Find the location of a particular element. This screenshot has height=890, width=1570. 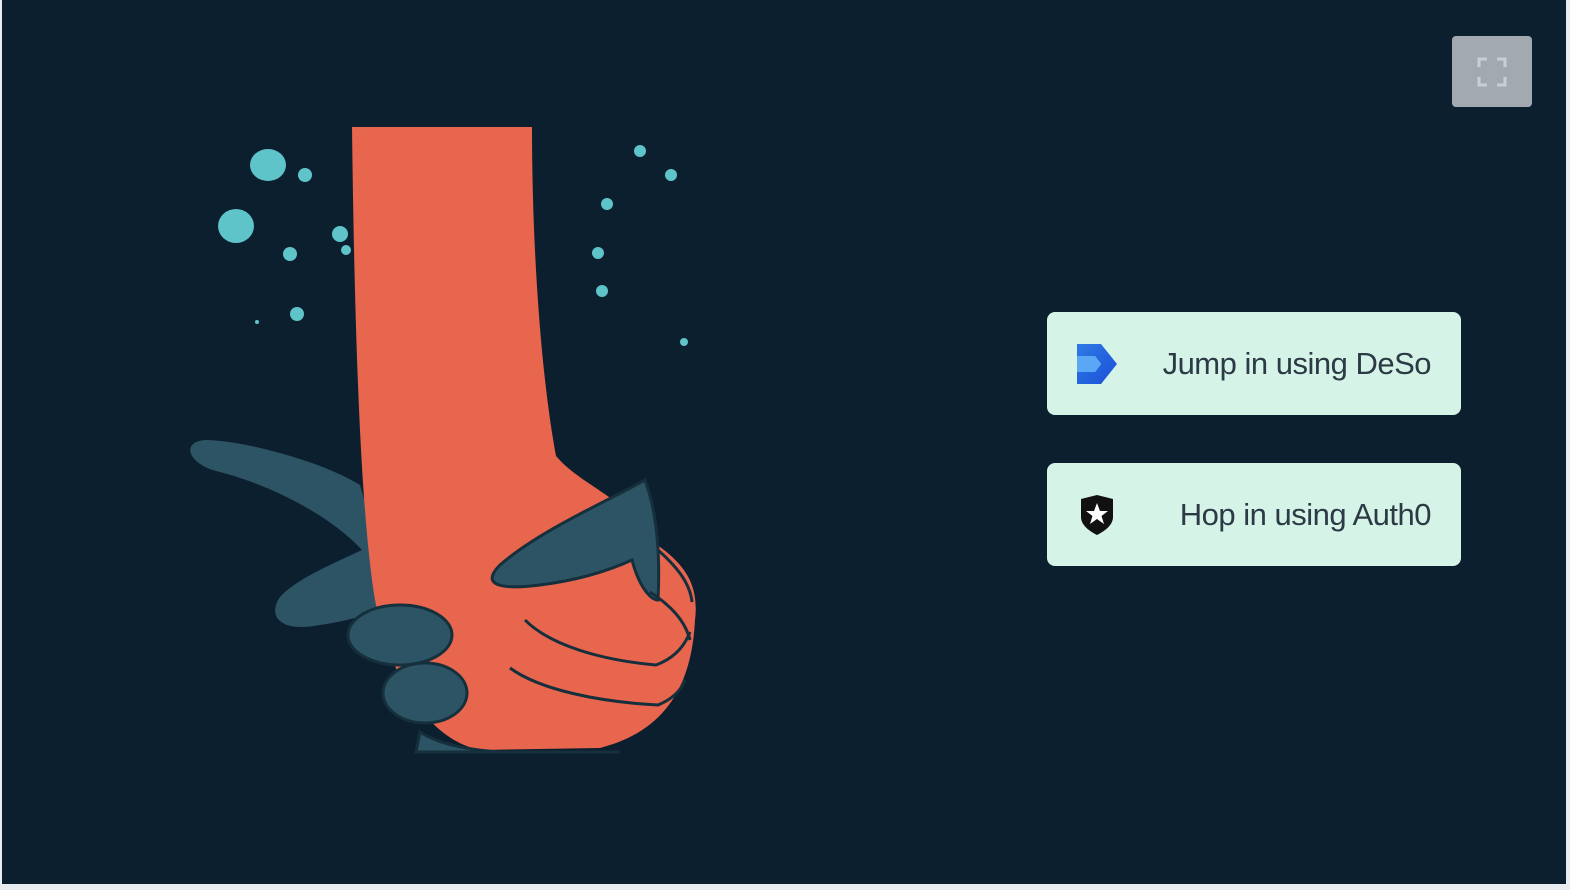

window-edge-left is located at coordinates (1, 445).